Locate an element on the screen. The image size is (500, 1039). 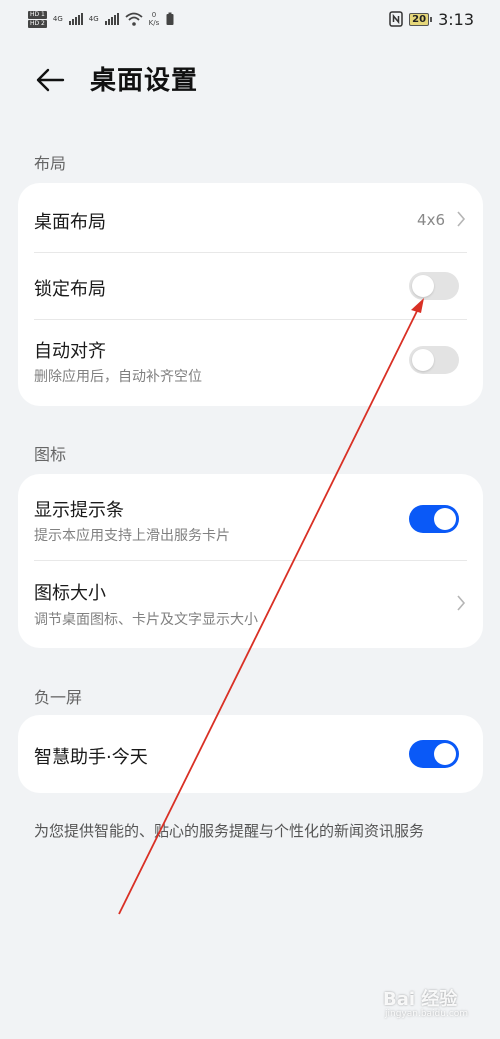
lock-layout-row: 锁定布局 is located at coordinates (250, 286).